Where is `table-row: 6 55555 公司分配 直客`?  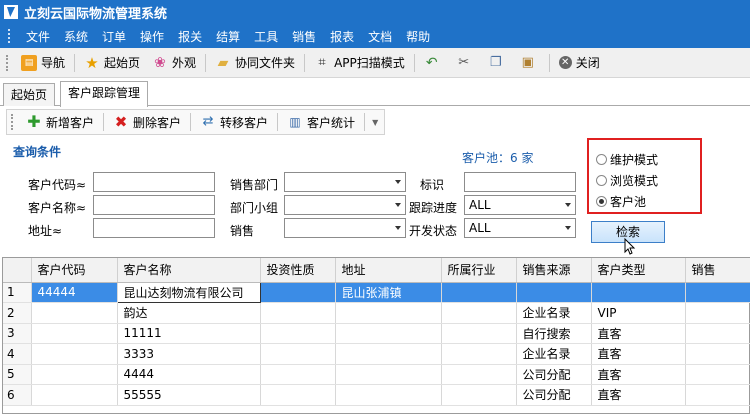 table-row: 6 55555 公司分配 直客 is located at coordinates (376, 395).